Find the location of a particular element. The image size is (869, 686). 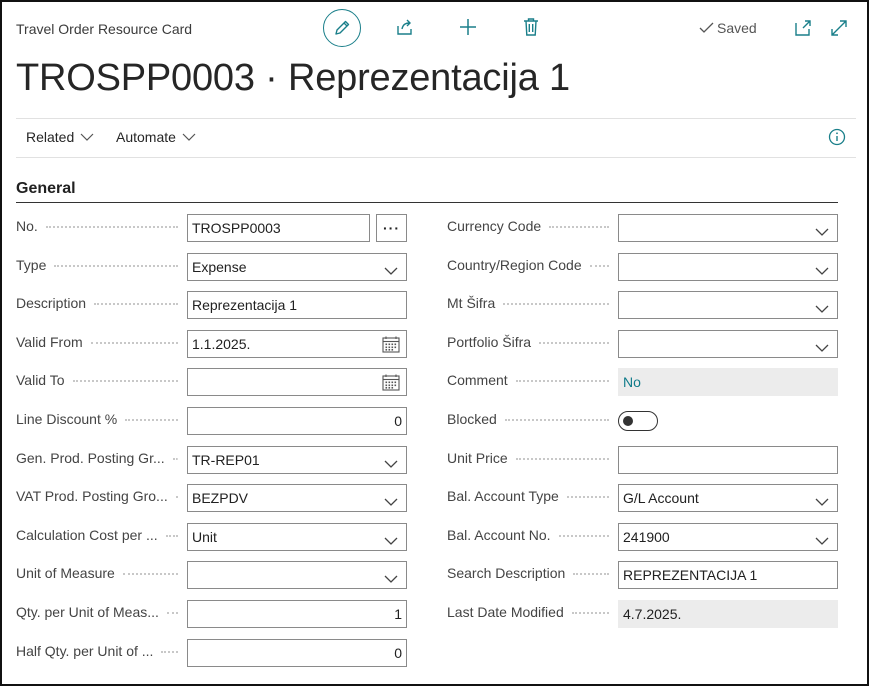

automate-menu: Automate is located at coordinates (156, 137).